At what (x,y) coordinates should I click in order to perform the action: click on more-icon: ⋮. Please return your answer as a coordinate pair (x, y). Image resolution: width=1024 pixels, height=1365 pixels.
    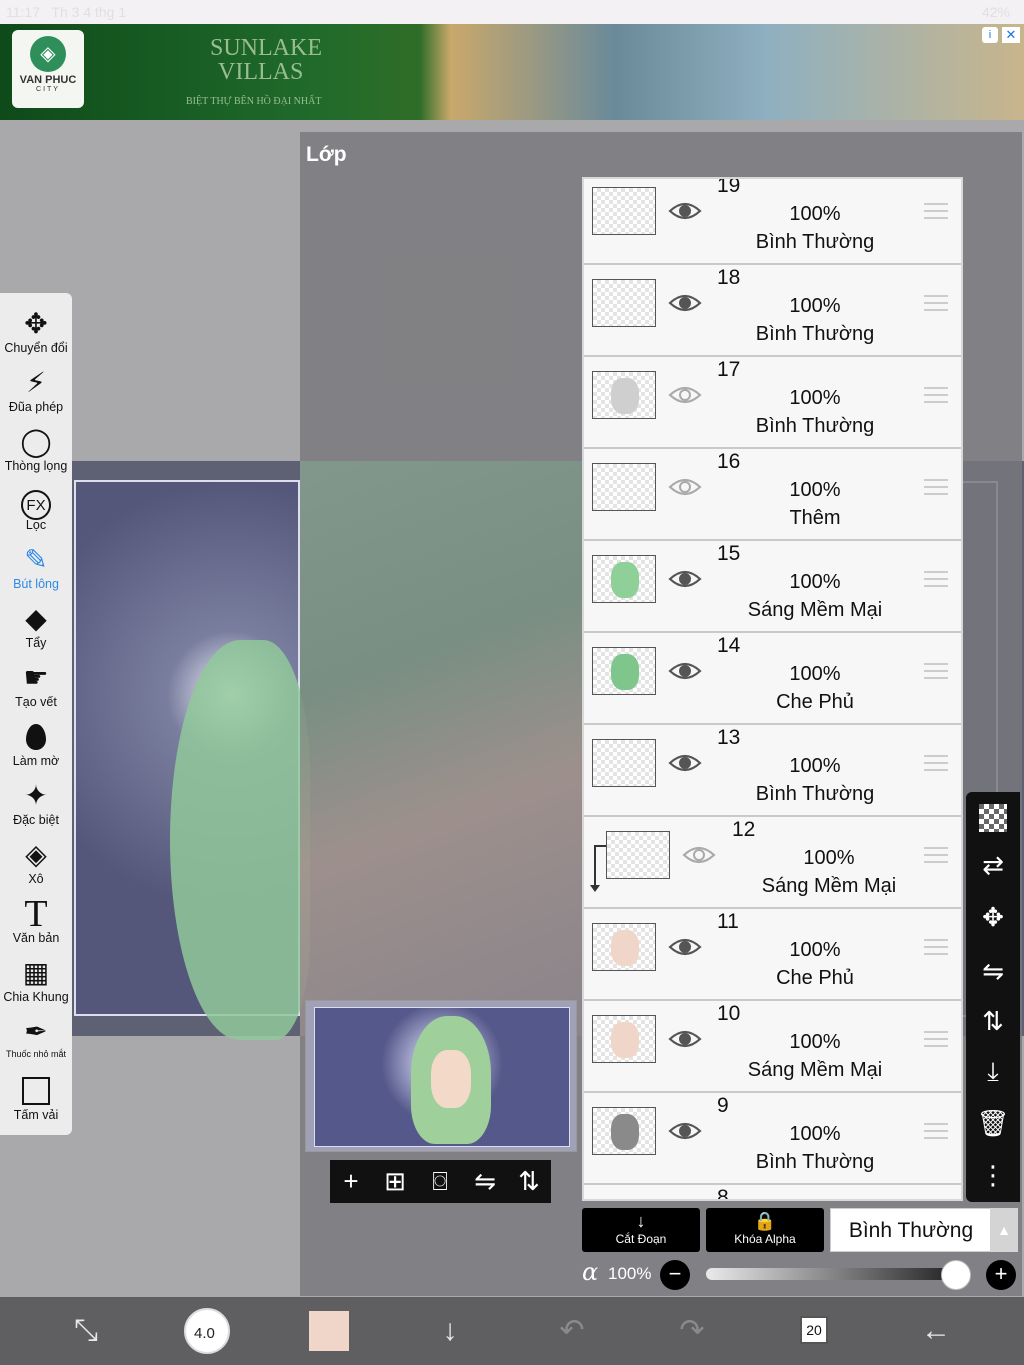
    Looking at the image, I should click on (993, 1175).